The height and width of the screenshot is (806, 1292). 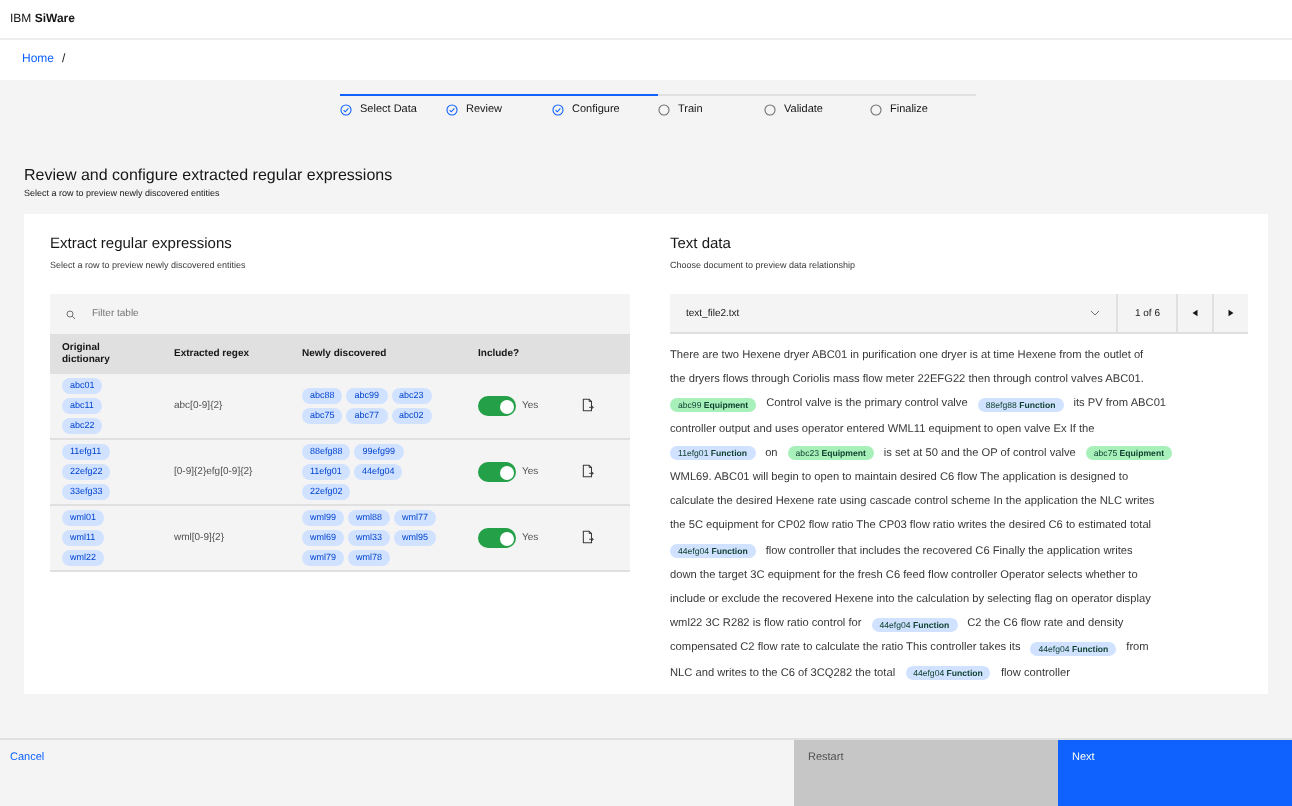 What do you see at coordinates (209, 175) in the screenshot?
I see `page-title: Review and configure extracted regular expressions` at bounding box center [209, 175].